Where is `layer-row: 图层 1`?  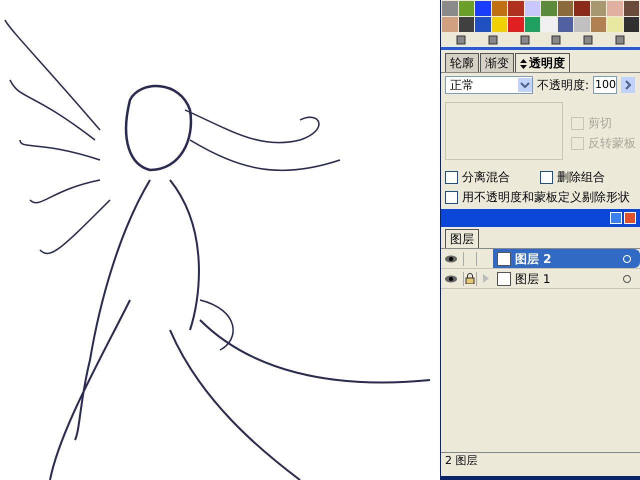 layer-row: 图层 1 is located at coordinates (566, 278).